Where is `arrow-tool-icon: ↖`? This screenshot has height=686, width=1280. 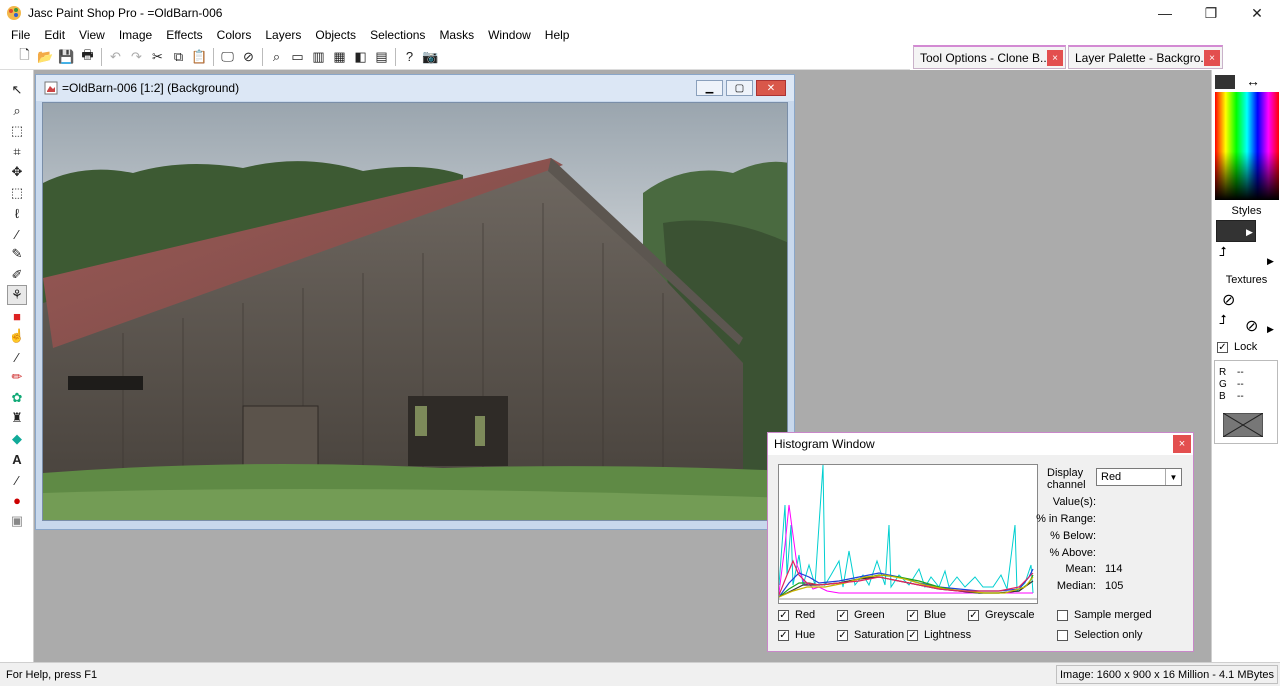 arrow-tool-icon: ↖ is located at coordinates (17, 90).